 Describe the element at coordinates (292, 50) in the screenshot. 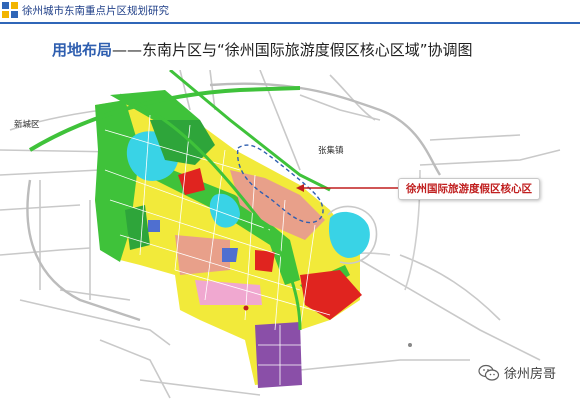

I see `slide-title-rest: ——东南片区与“徐州国际旅游度假区核心区域”协调图` at that location.